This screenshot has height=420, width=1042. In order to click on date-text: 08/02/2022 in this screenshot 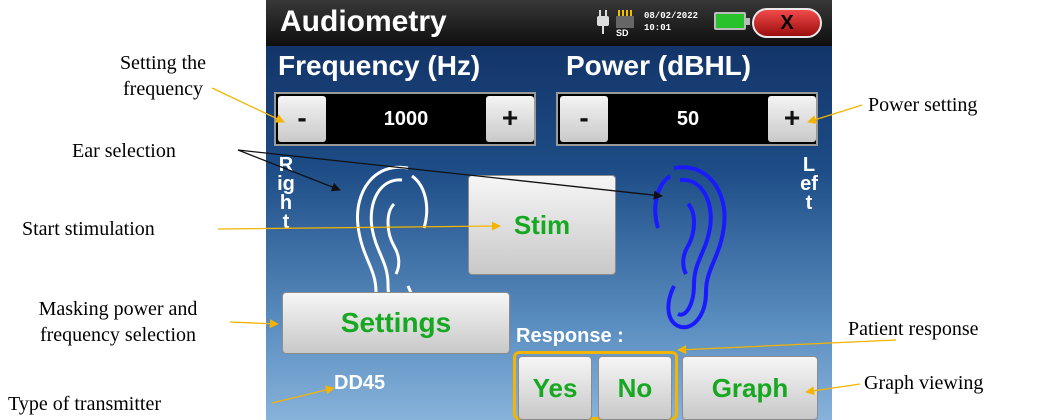, I will do `click(671, 16)`.